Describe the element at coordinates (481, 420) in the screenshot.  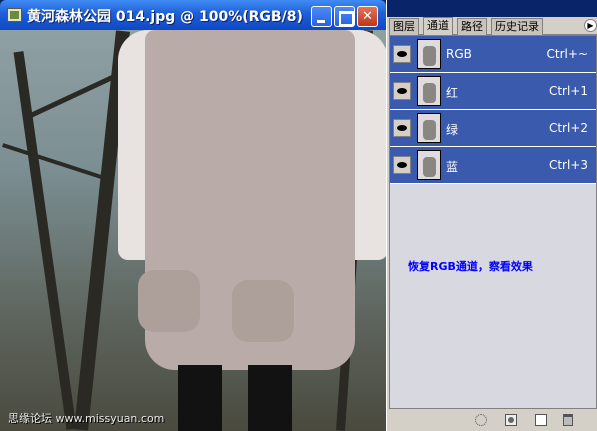
I see `load-selection-icon` at that location.